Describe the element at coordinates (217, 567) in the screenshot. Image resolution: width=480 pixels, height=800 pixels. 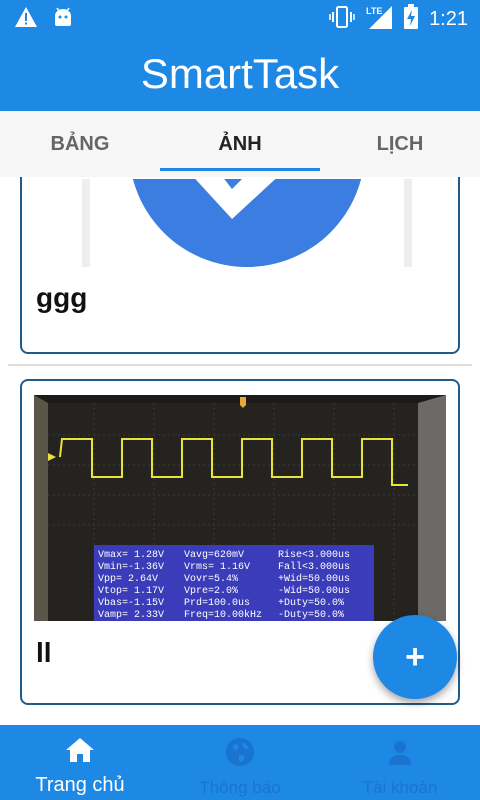
I see `scope-readout: Vrms= 1.16V` at that location.